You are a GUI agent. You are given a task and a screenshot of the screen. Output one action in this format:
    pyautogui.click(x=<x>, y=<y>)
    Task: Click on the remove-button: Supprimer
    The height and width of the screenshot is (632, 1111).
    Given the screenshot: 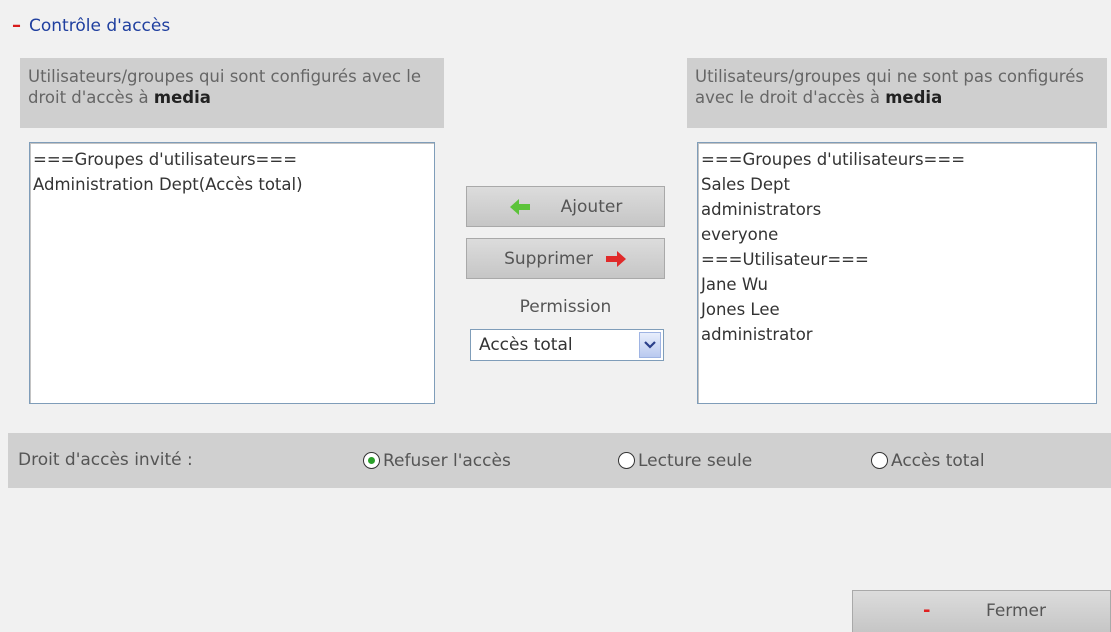 What is the action you would take?
    pyautogui.click(x=565, y=258)
    